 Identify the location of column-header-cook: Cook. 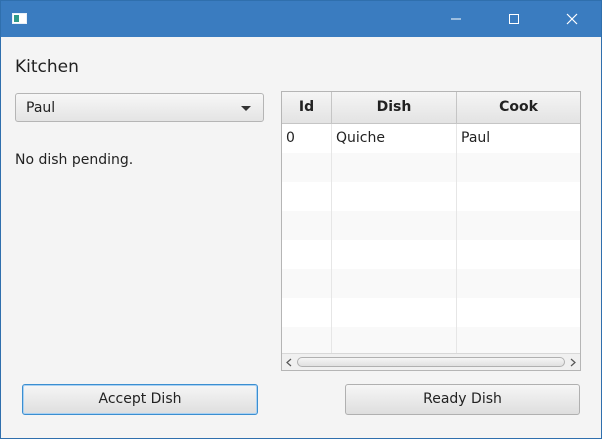
(518, 107).